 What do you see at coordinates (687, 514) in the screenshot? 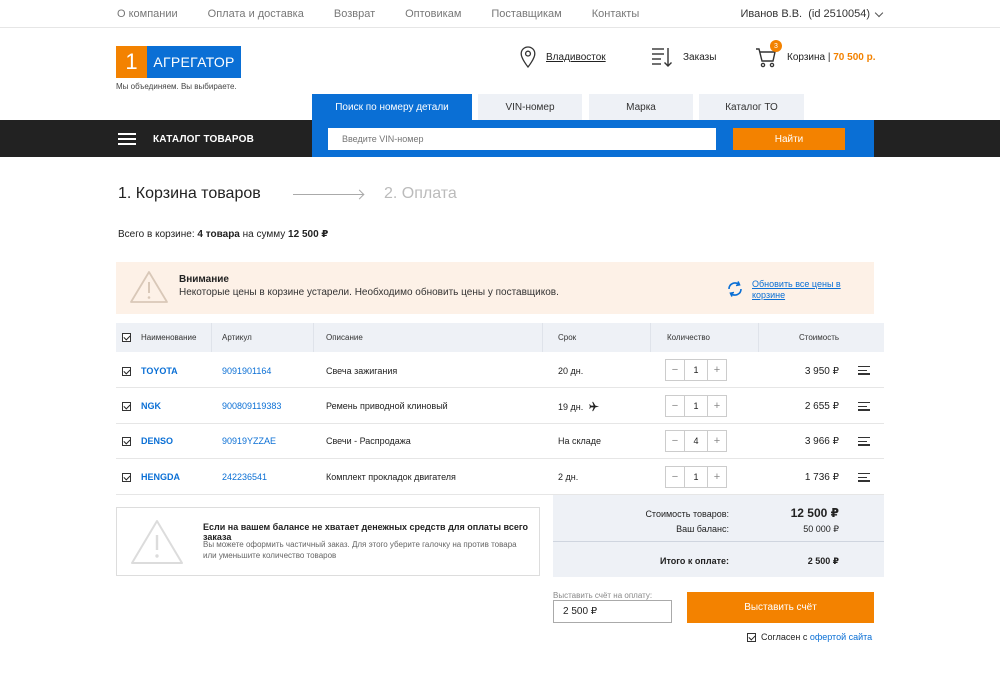
I see `goods-cost-label: Стоимость товаров:` at bounding box center [687, 514].